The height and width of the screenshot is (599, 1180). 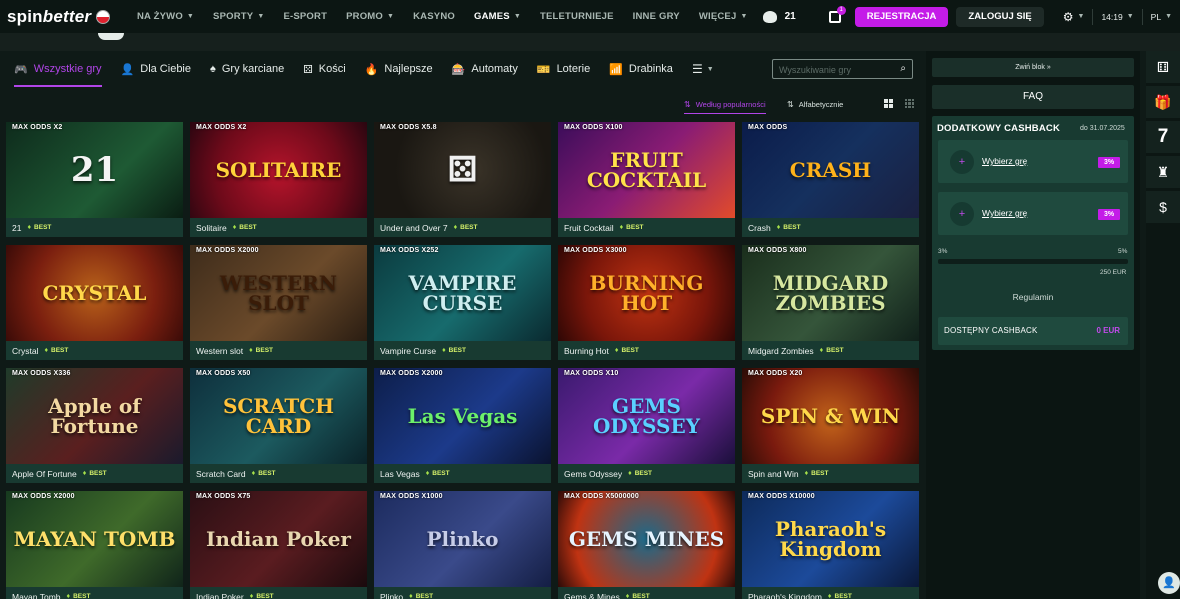 What do you see at coordinates (462, 170) in the screenshot?
I see `game-thumbnail: MAX ODDS X5.8 ⚄` at bounding box center [462, 170].